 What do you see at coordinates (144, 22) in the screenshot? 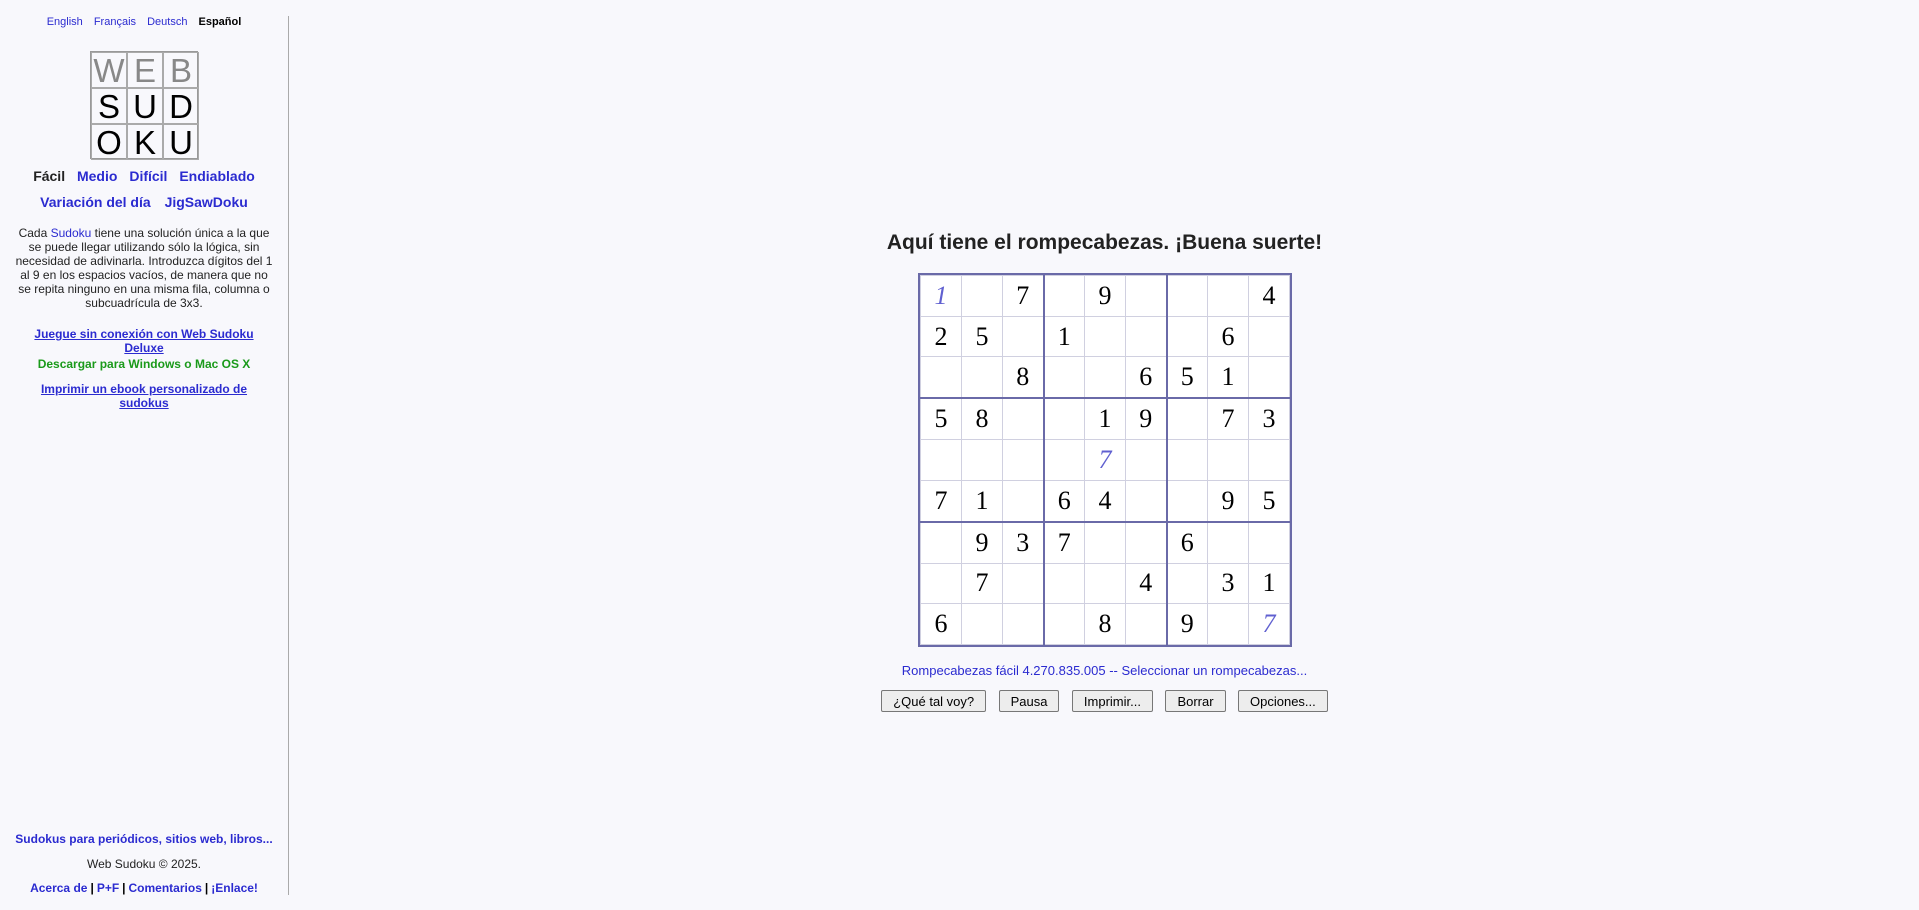
I see `language-selector: English Français Deutsch Español` at bounding box center [144, 22].